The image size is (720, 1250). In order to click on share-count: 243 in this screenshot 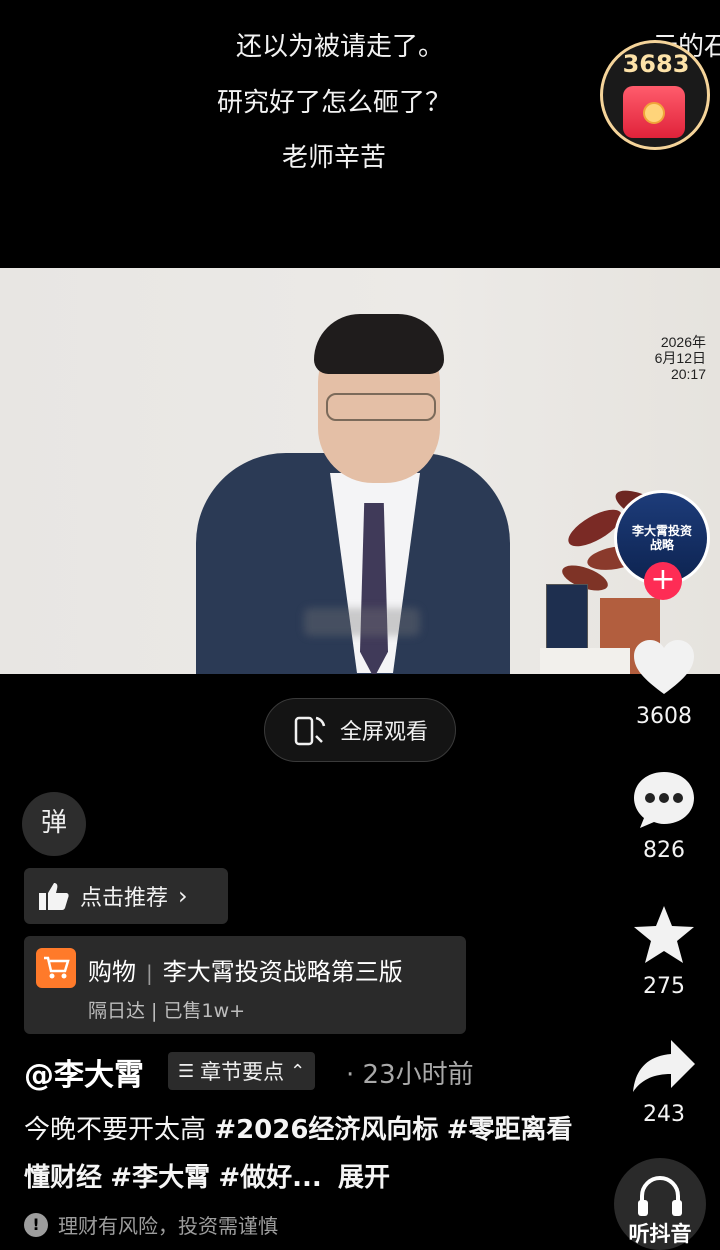, I will do `click(664, 1114)`.